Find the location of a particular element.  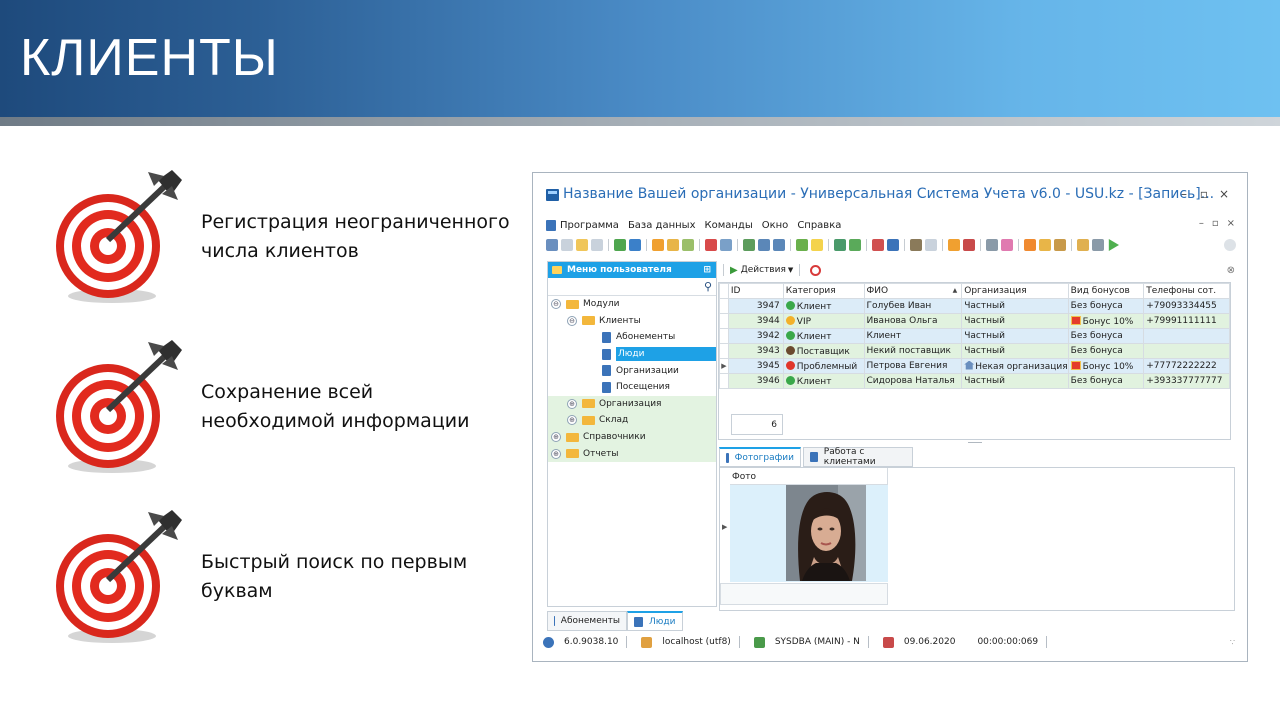

cell-id: 3942 is located at coordinates (755, 336).